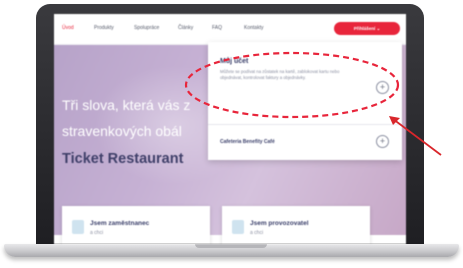  Describe the element at coordinates (292, 85) in the screenshot. I see `highlight-ellipse` at that location.